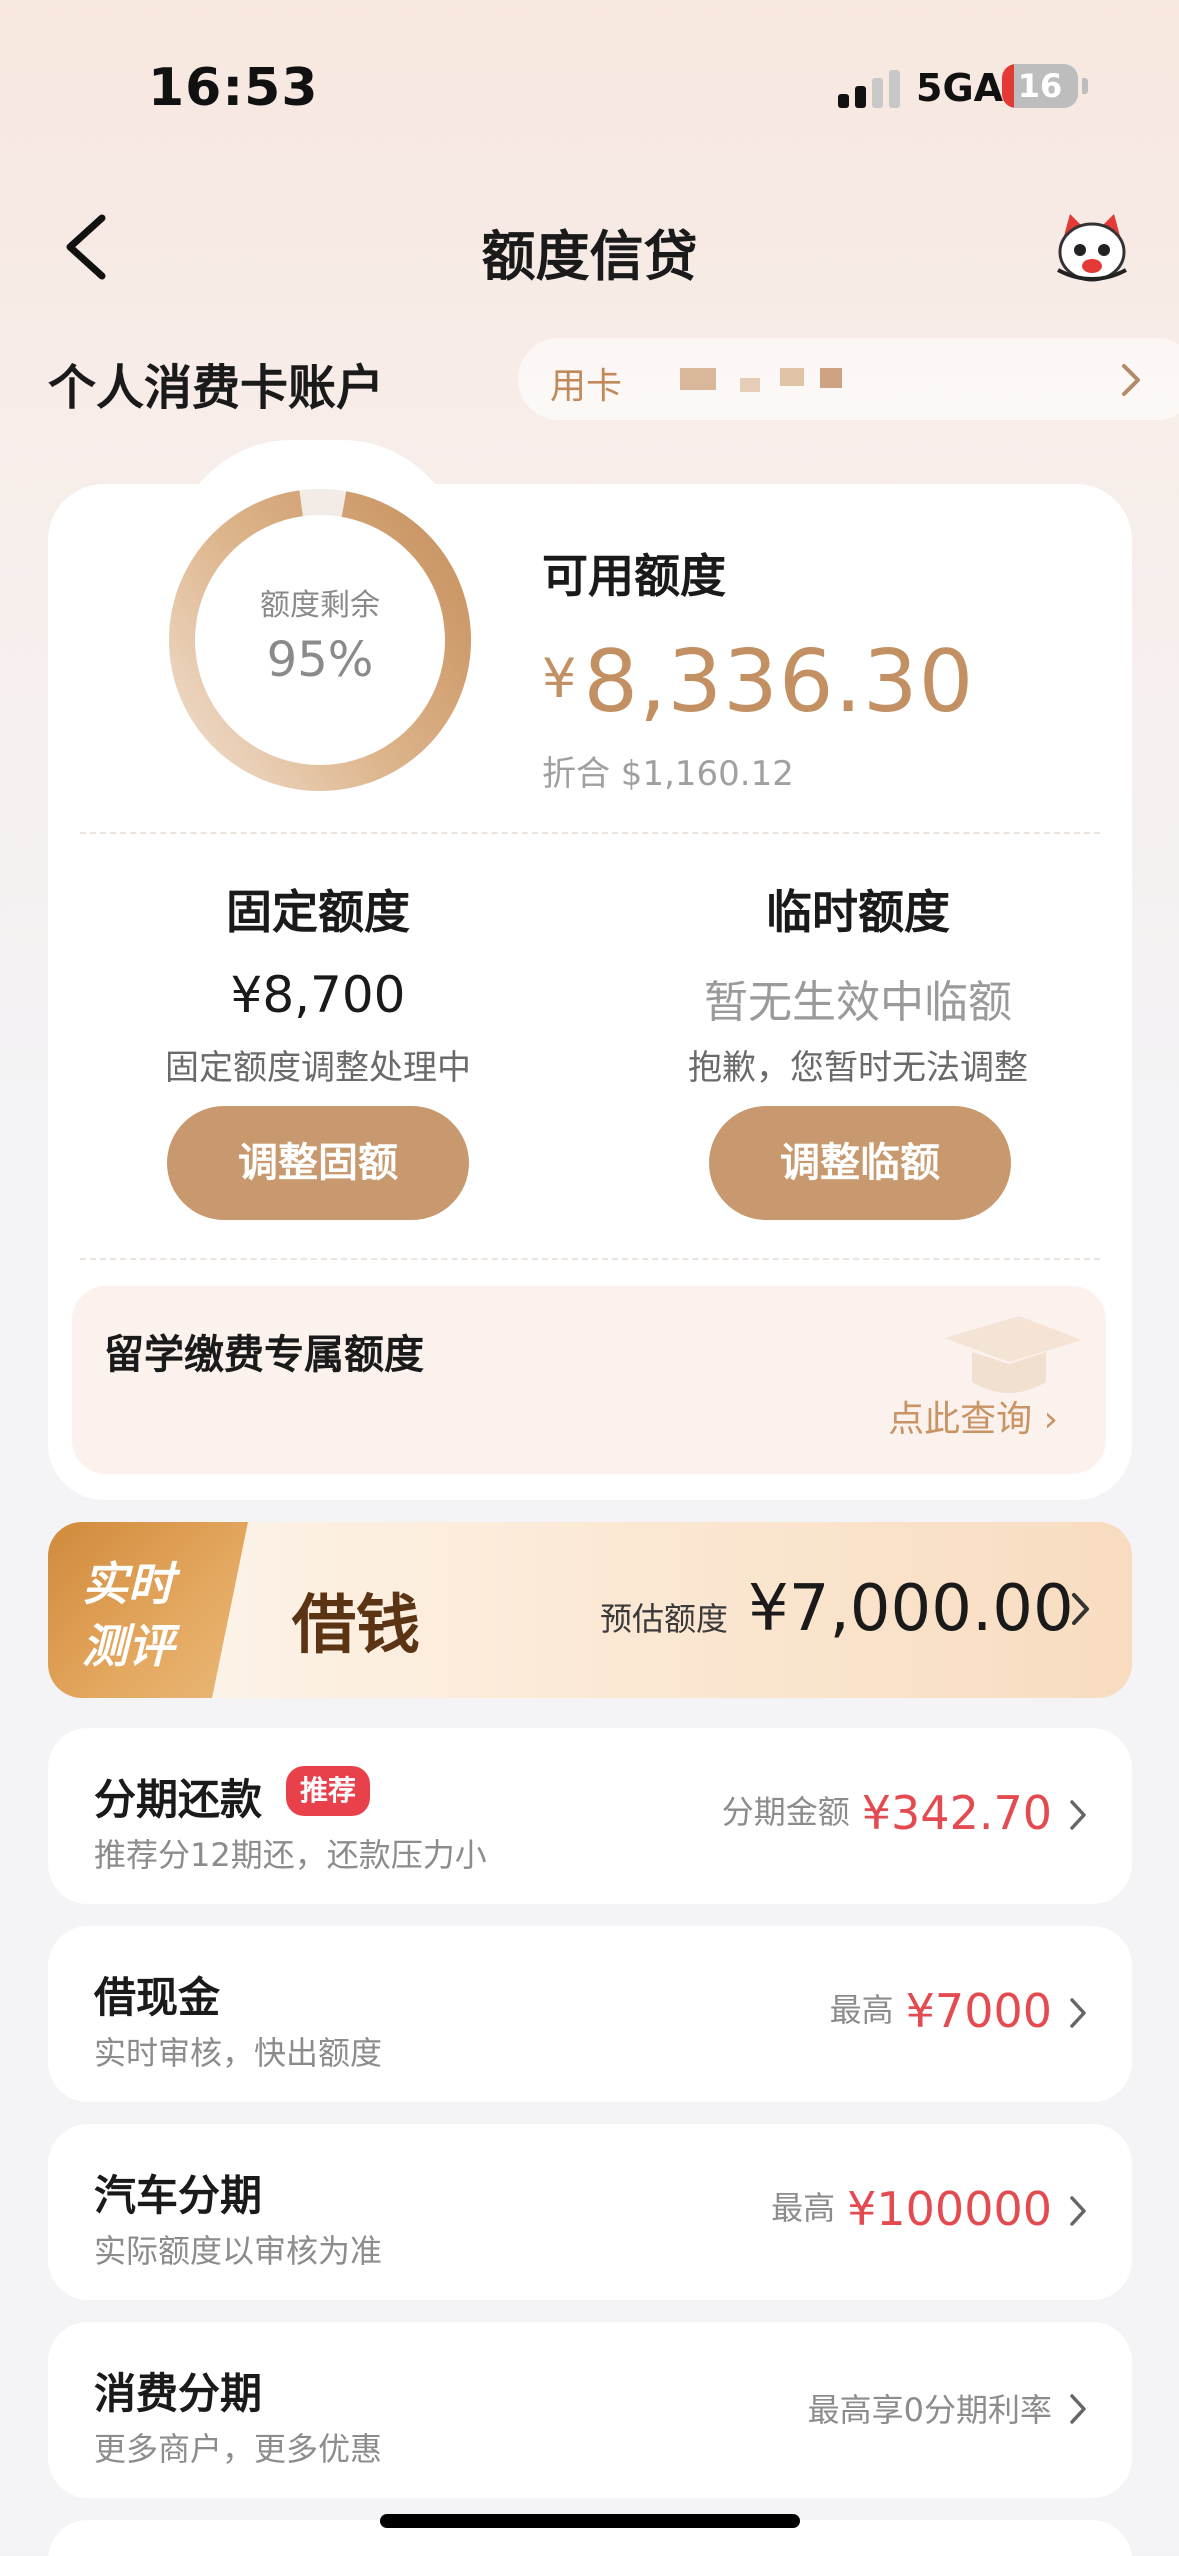 This screenshot has height=2556, width=1179. Describe the element at coordinates (318, 1068) in the screenshot. I see `fixed-quota-status: 固定额度调整处理中` at that location.